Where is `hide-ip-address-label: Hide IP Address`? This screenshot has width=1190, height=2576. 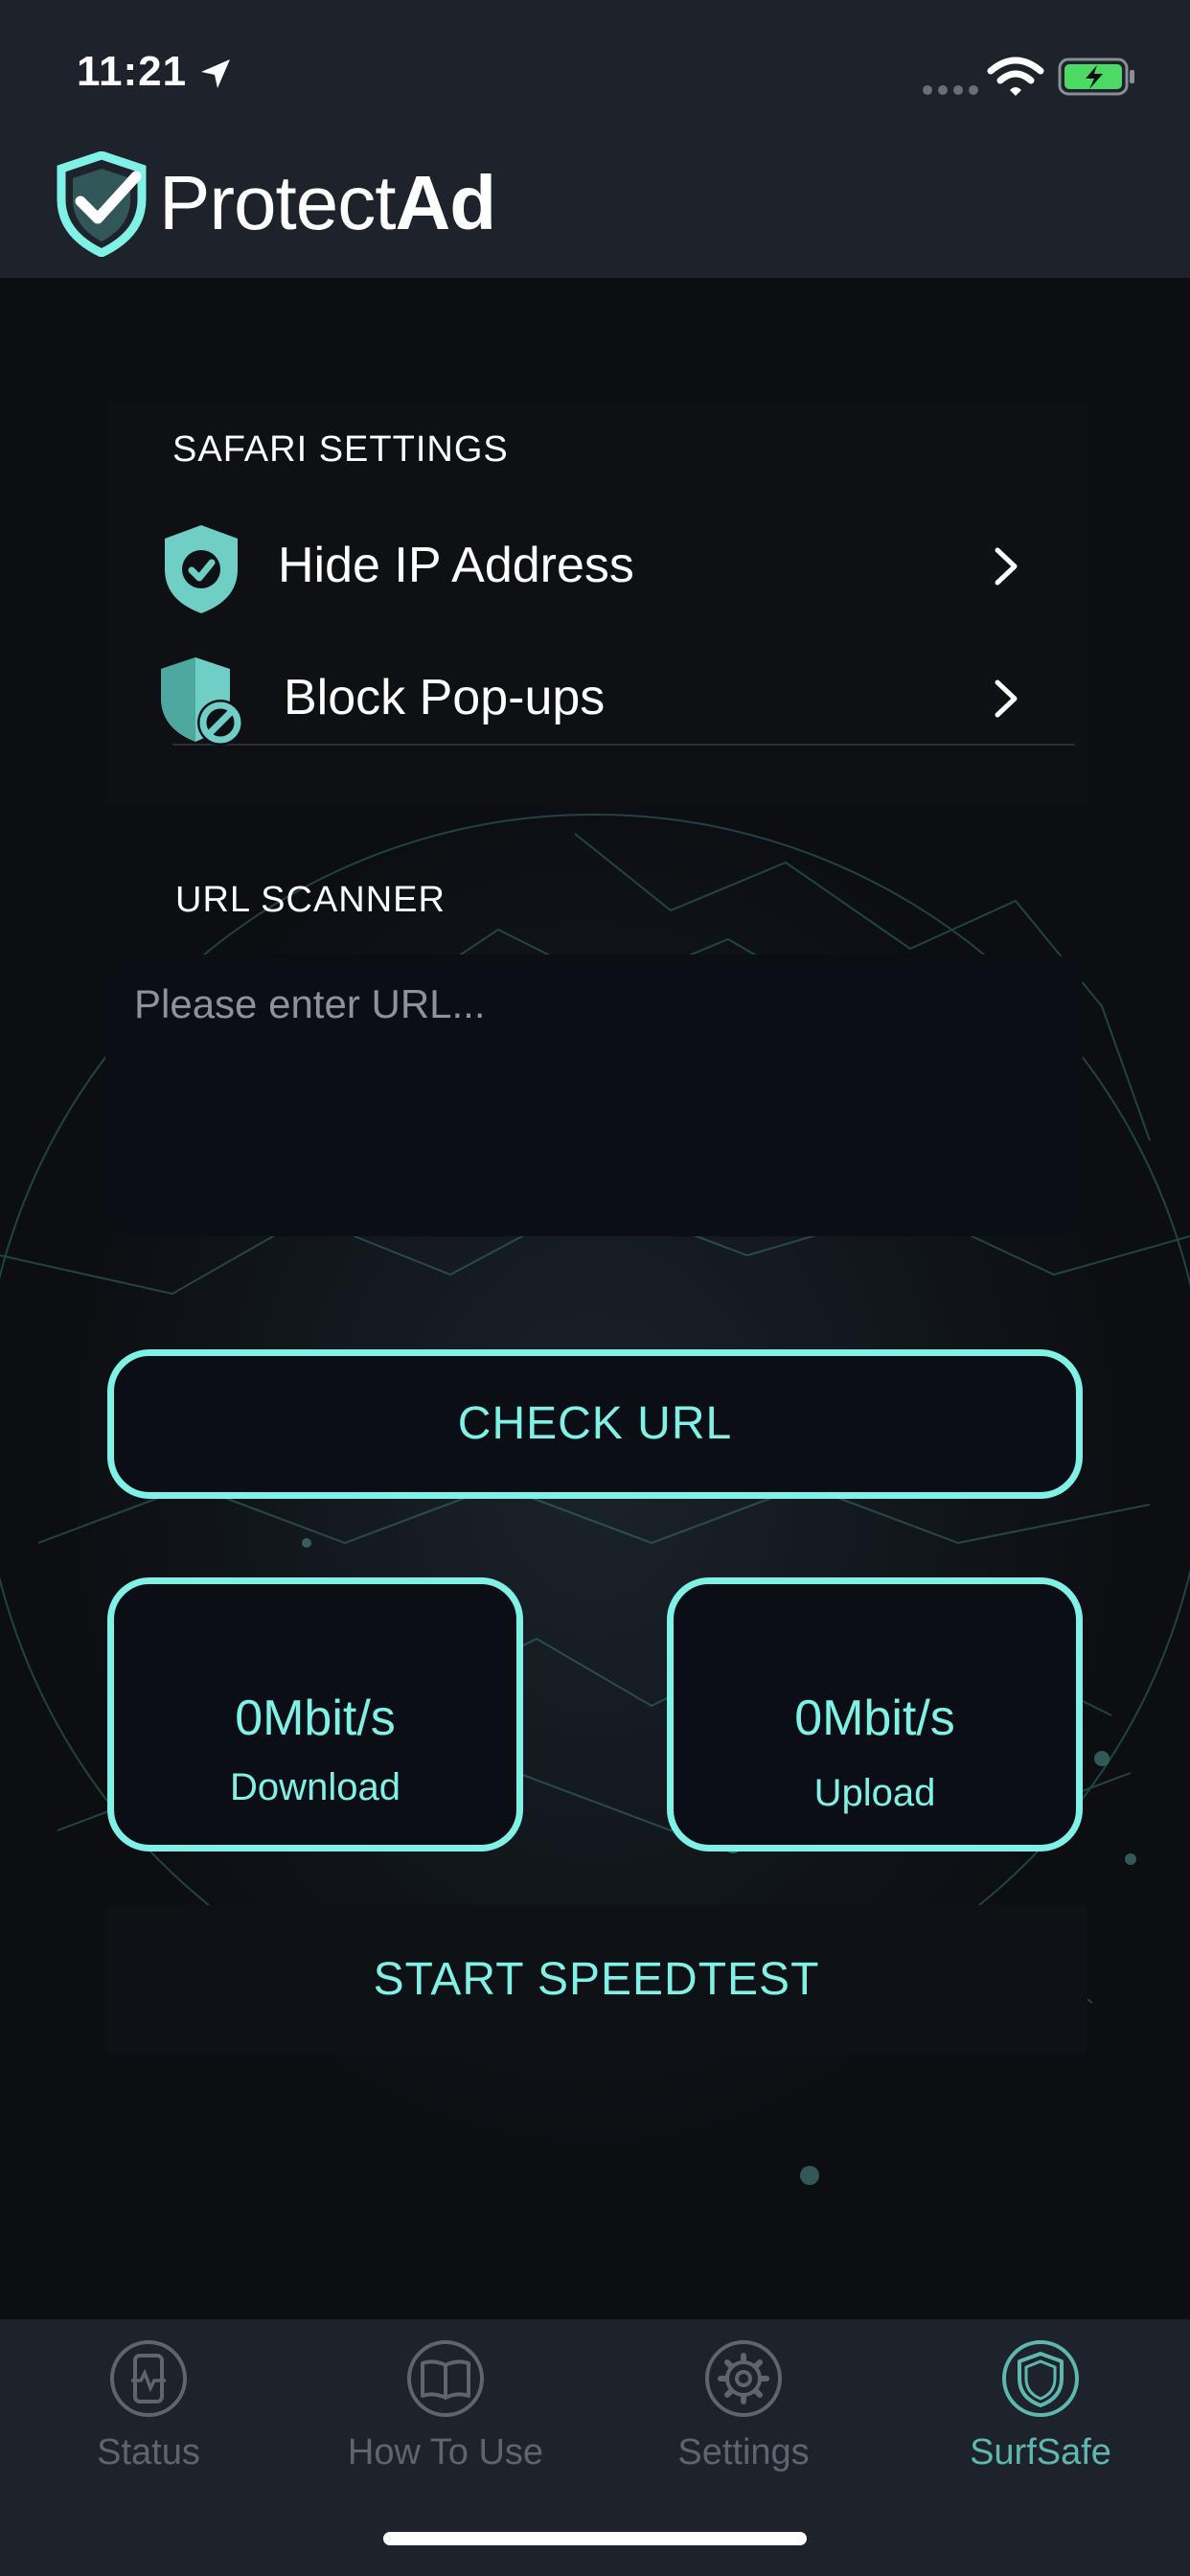 hide-ip-address-label: Hide IP Address is located at coordinates (456, 565).